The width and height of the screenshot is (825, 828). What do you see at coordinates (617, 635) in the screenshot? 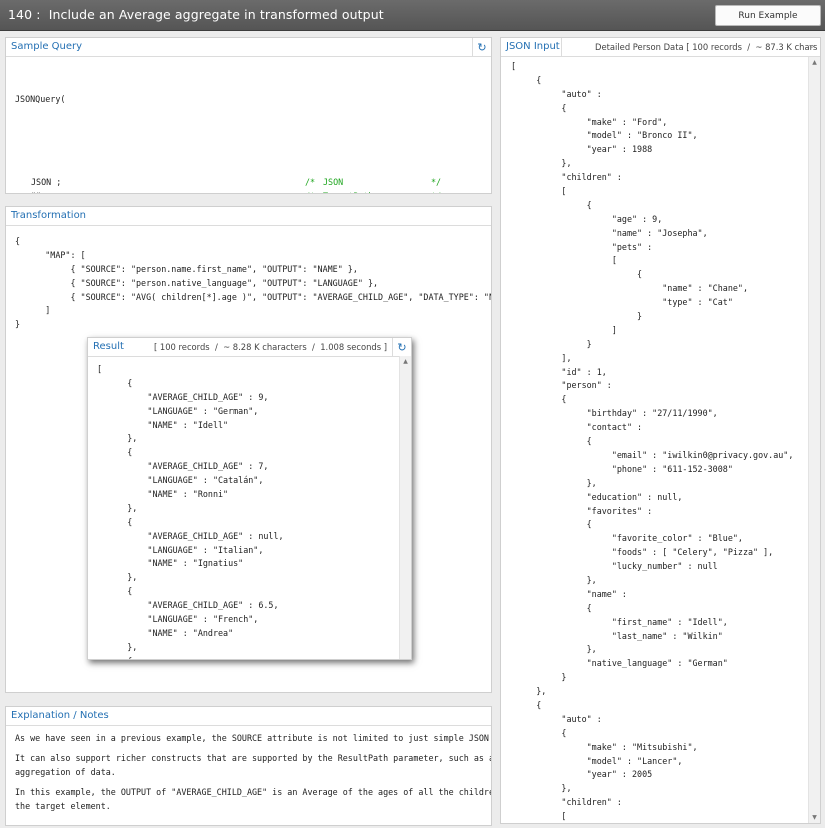
I see `json-input-line: "last_name" : "Wilkin"` at bounding box center [617, 635].